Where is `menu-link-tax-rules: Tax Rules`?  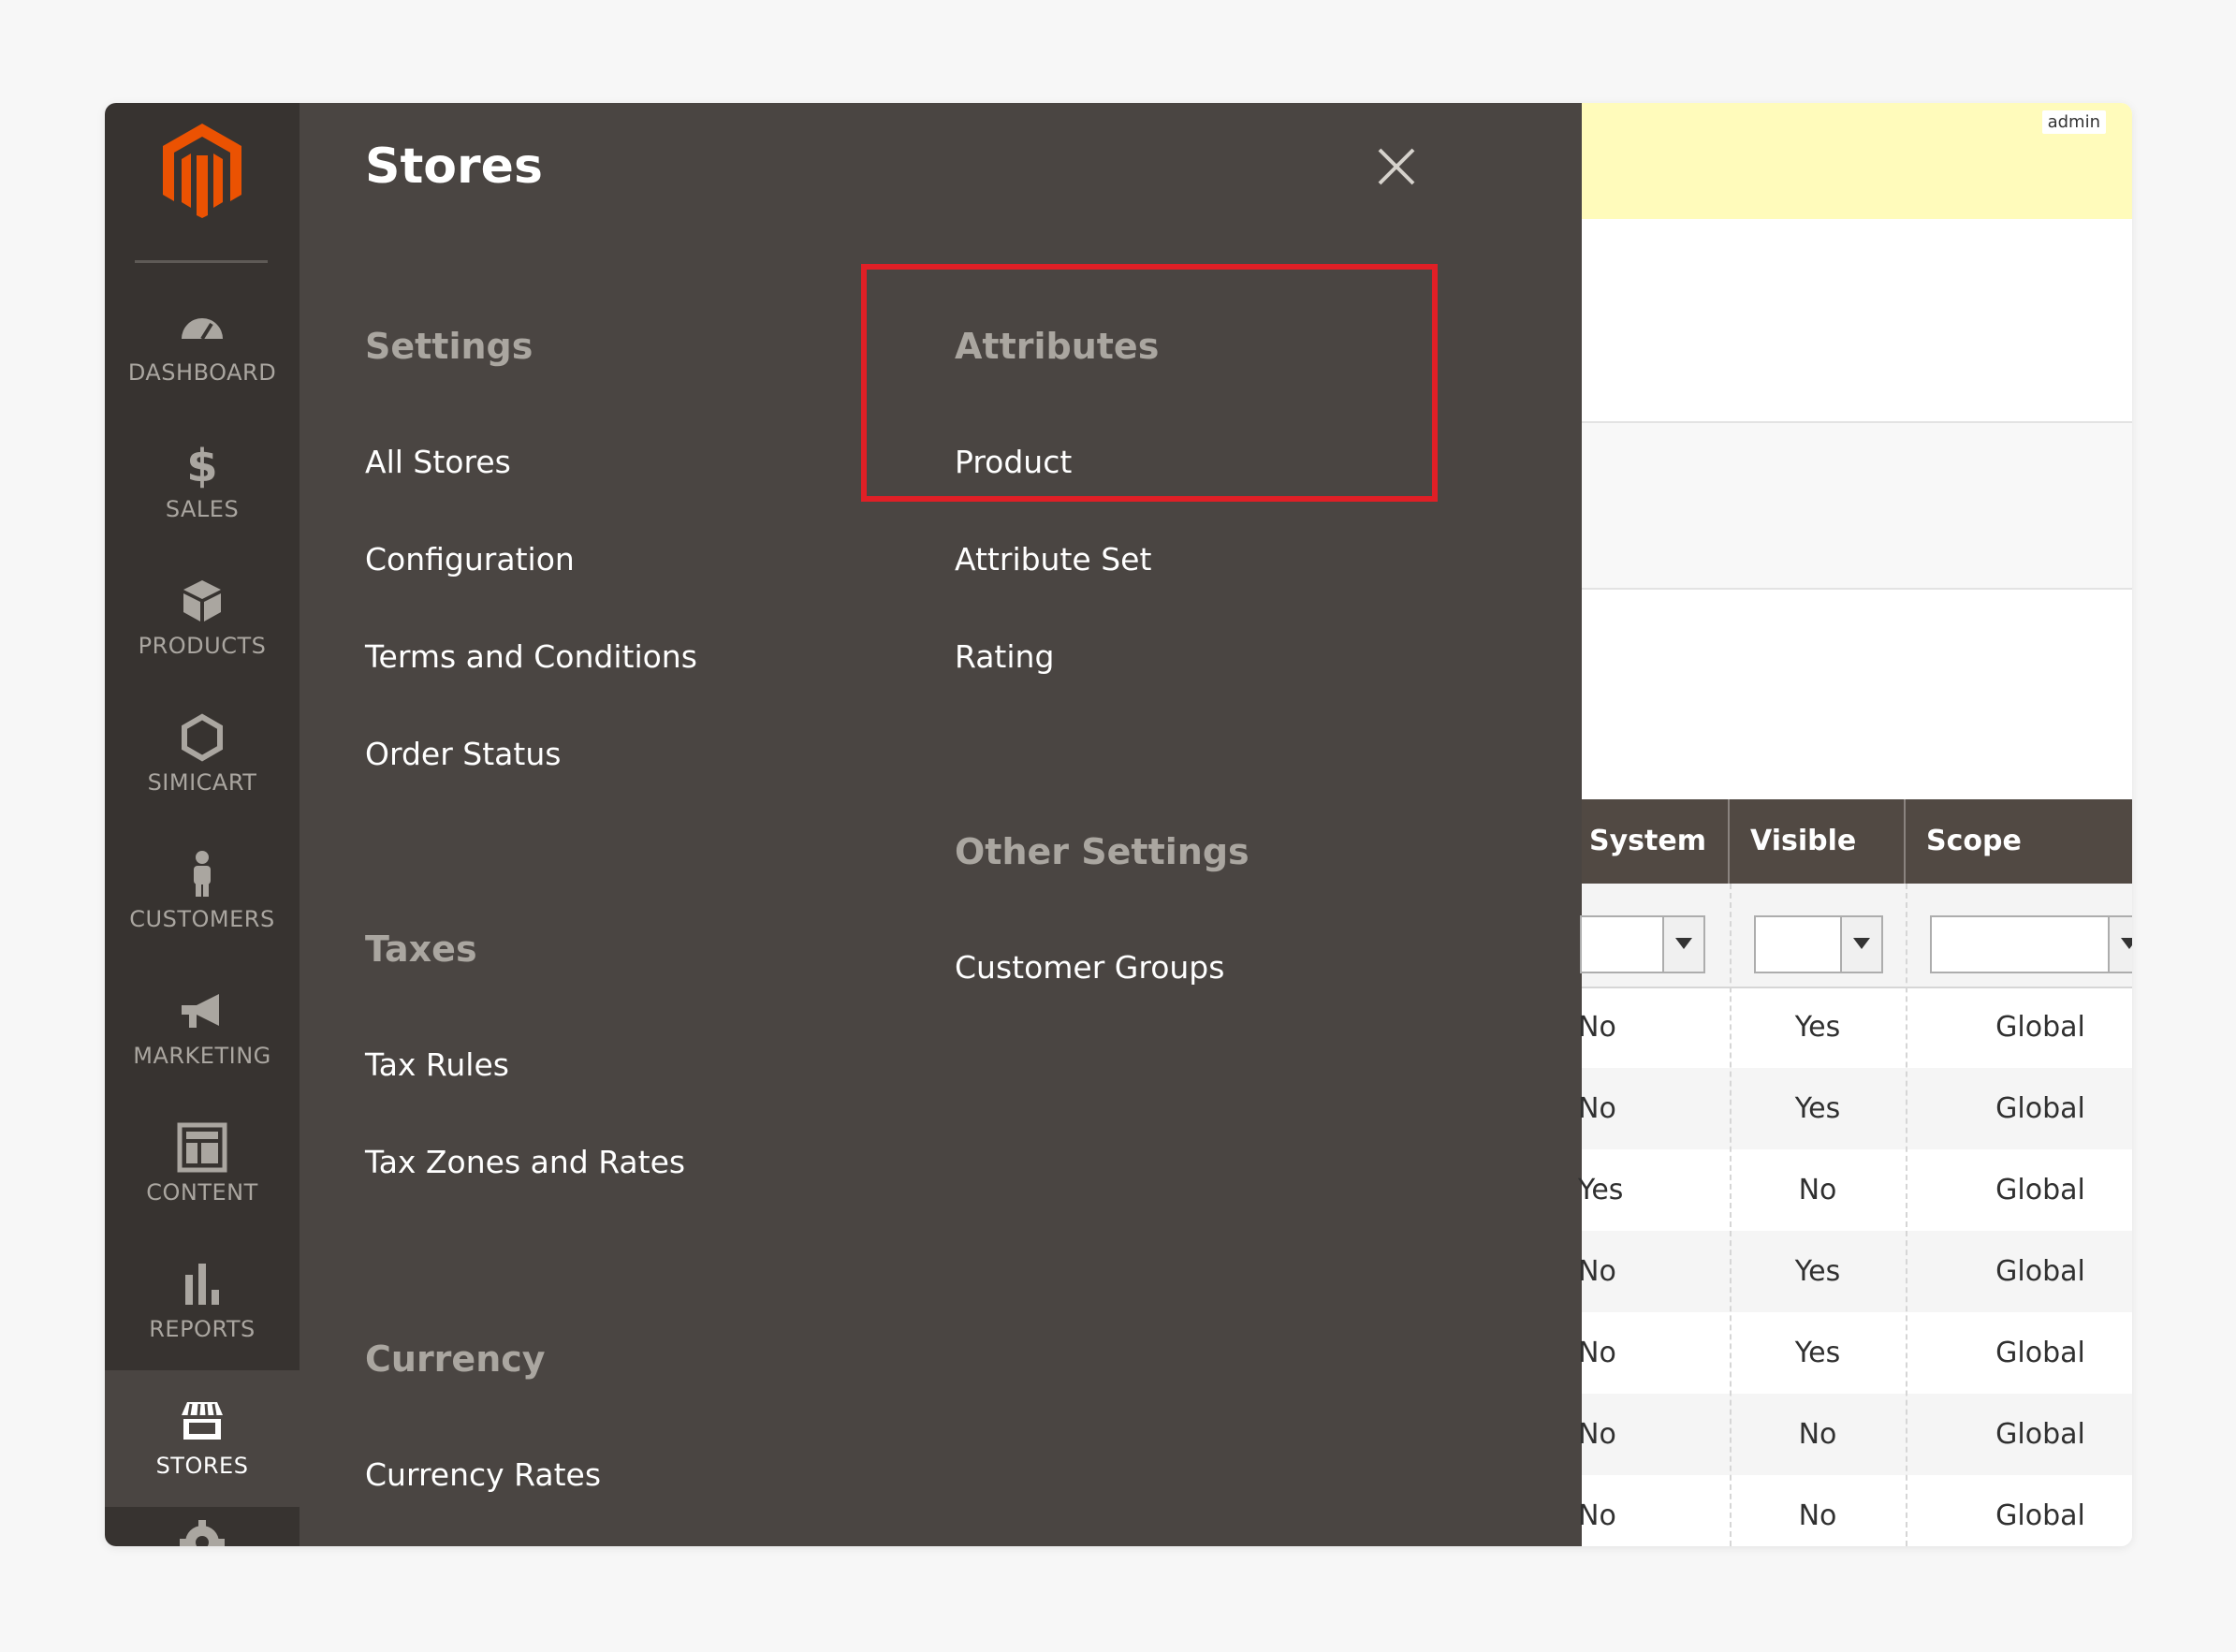
menu-link-tax-rules: Tax Rules is located at coordinates (437, 1064).